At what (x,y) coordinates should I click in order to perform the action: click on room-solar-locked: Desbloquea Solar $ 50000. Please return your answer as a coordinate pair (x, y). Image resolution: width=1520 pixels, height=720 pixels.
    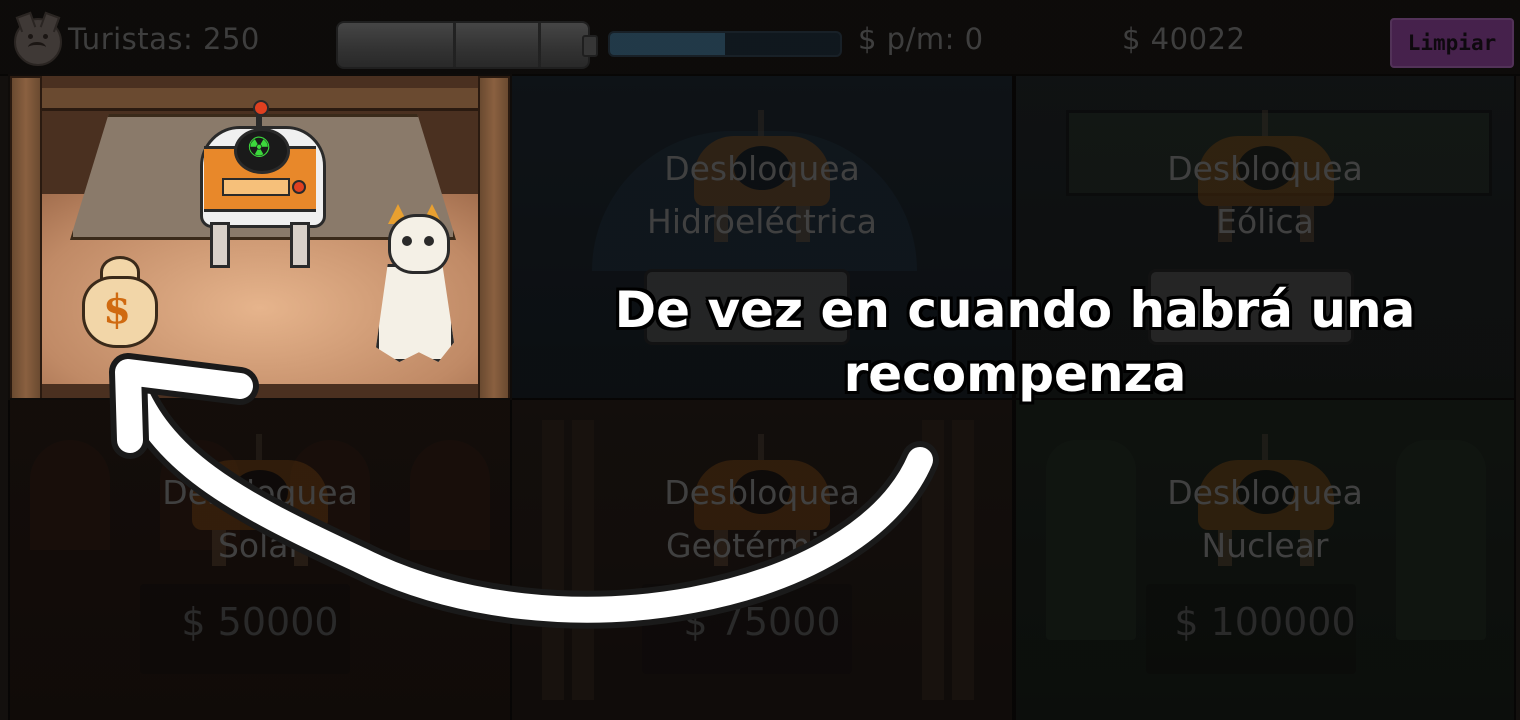
    Looking at the image, I should click on (260, 559).